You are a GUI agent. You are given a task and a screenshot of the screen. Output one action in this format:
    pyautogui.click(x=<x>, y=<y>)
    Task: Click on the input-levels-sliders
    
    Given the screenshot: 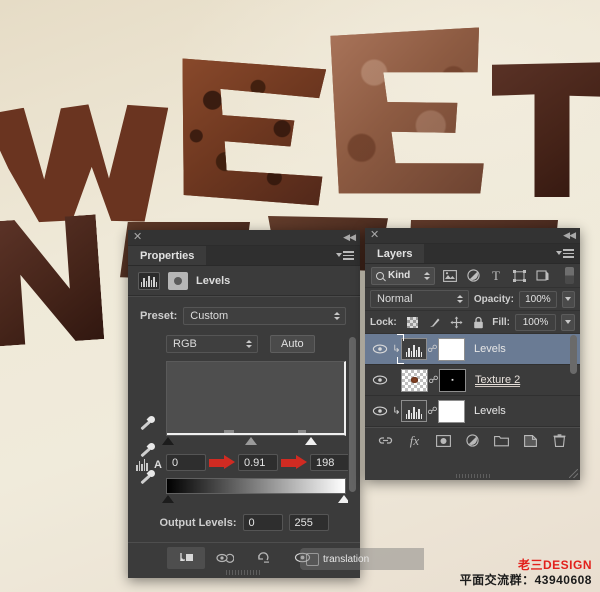 What is the action you would take?
    pyautogui.click(x=254, y=442)
    